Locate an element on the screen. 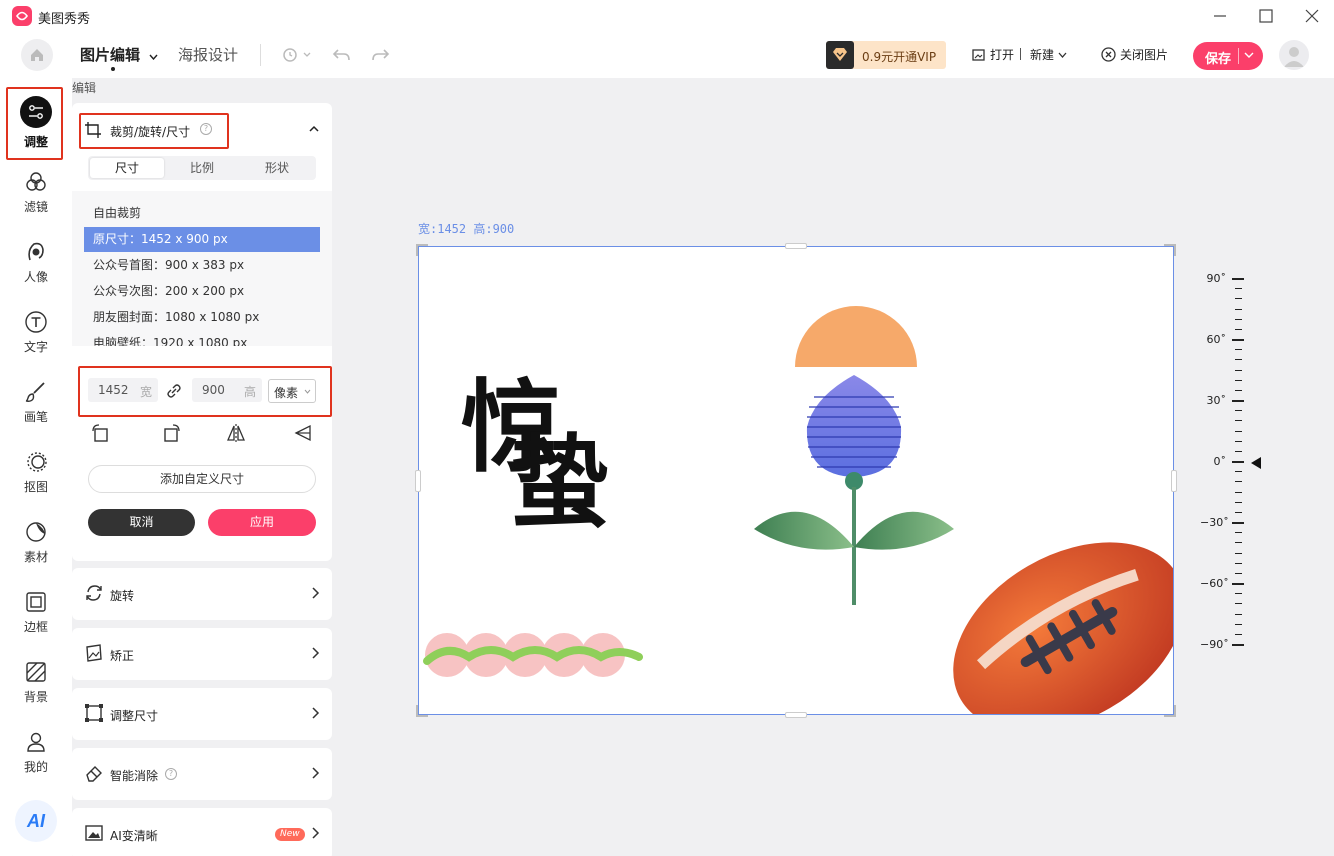  history-icon is located at coordinates (295, 55).